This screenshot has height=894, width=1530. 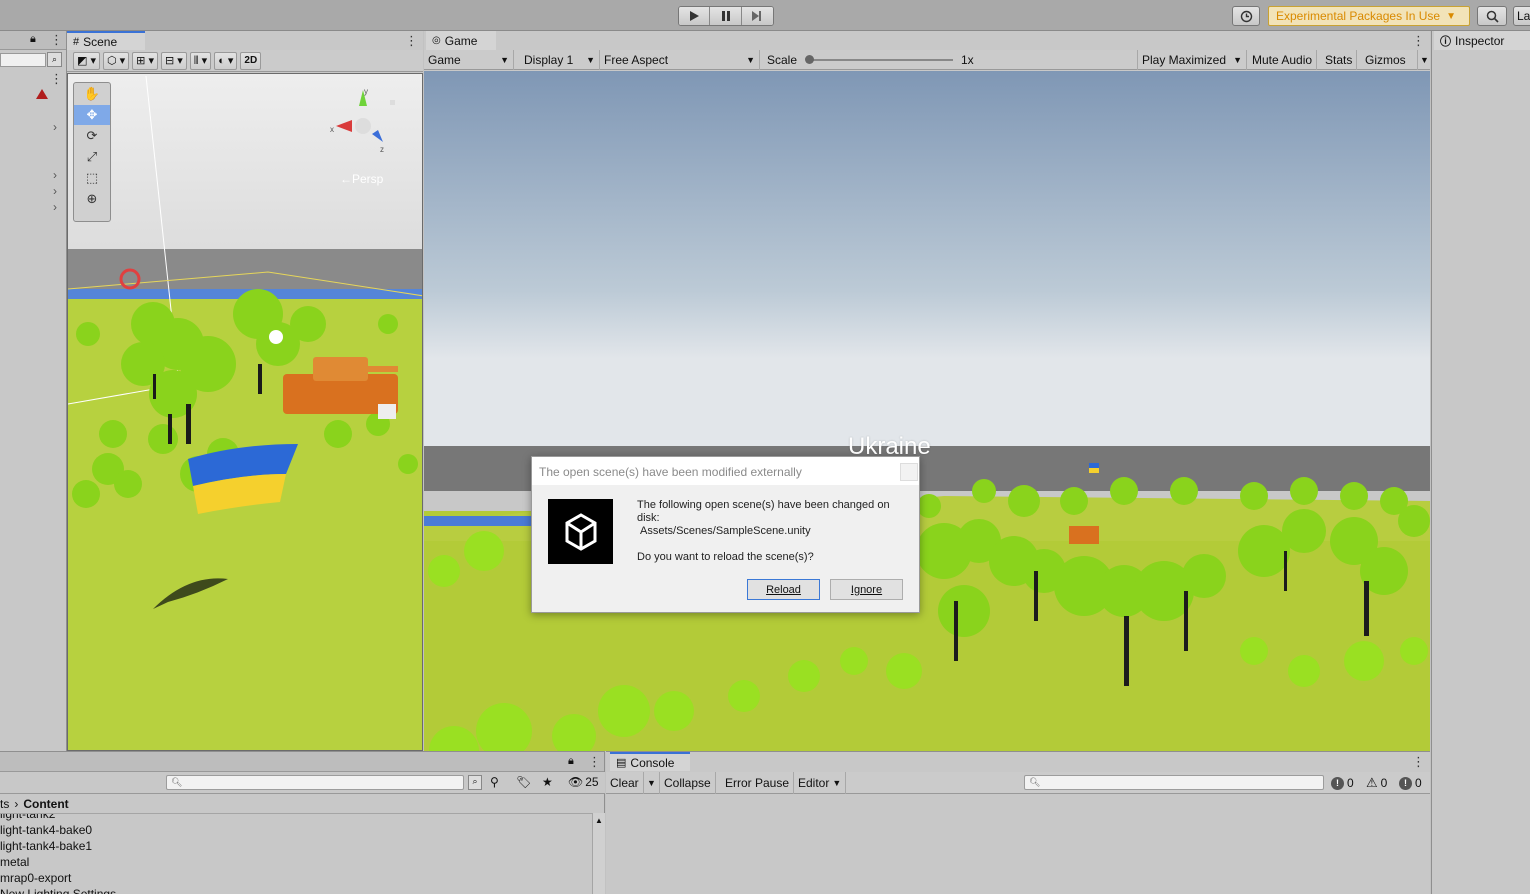 I want to click on console-search-input: 🔍︎, so click(x=1174, y=782).